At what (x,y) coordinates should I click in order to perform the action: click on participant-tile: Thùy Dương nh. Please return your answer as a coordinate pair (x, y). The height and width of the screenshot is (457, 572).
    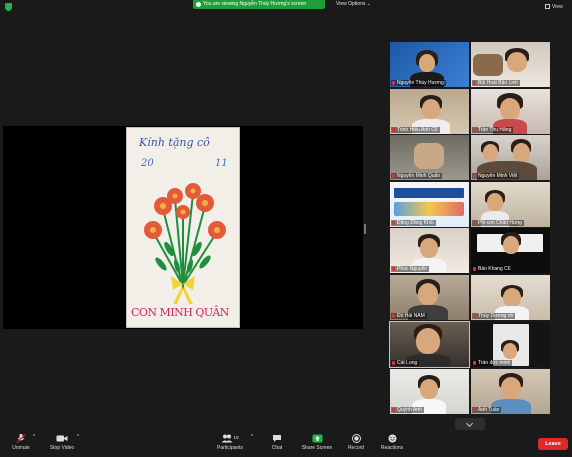
    Looking at the image, I should click on (510, 297).